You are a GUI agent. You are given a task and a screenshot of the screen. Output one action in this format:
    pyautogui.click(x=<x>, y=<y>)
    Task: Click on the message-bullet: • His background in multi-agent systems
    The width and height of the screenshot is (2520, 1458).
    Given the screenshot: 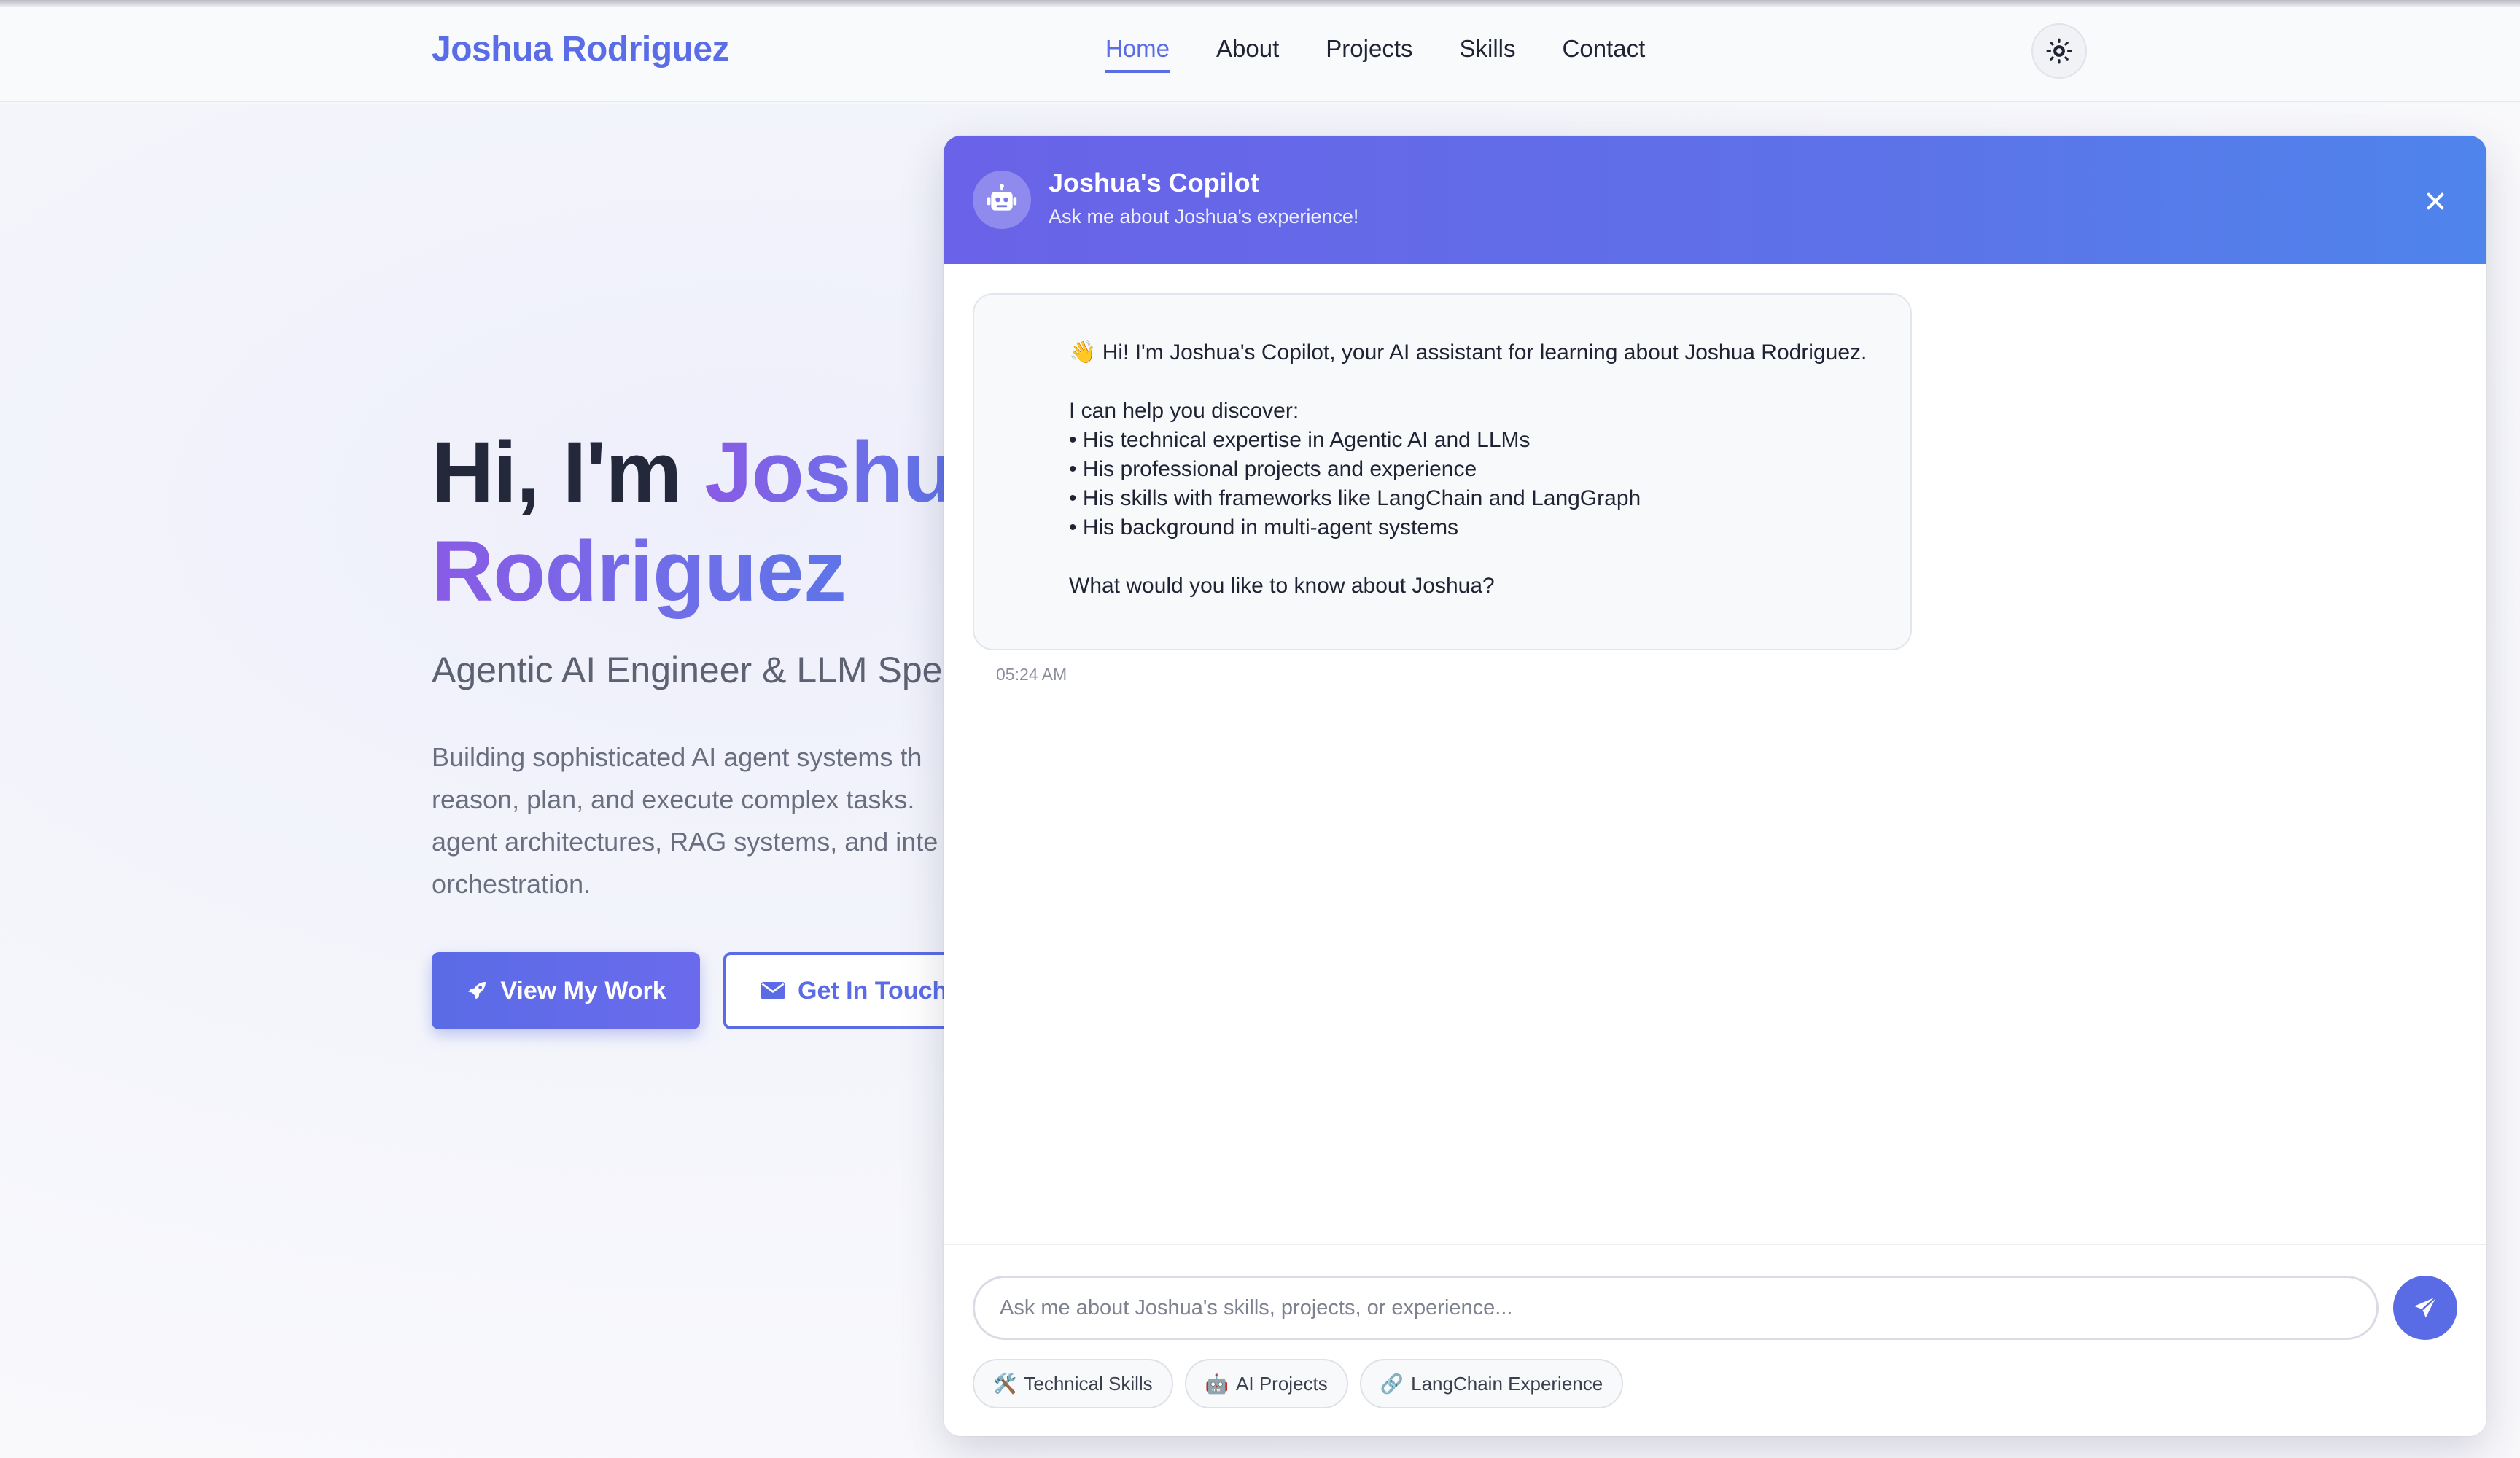 What is the action you would take?
    pyautogui.click(x=1264, y=527)
    